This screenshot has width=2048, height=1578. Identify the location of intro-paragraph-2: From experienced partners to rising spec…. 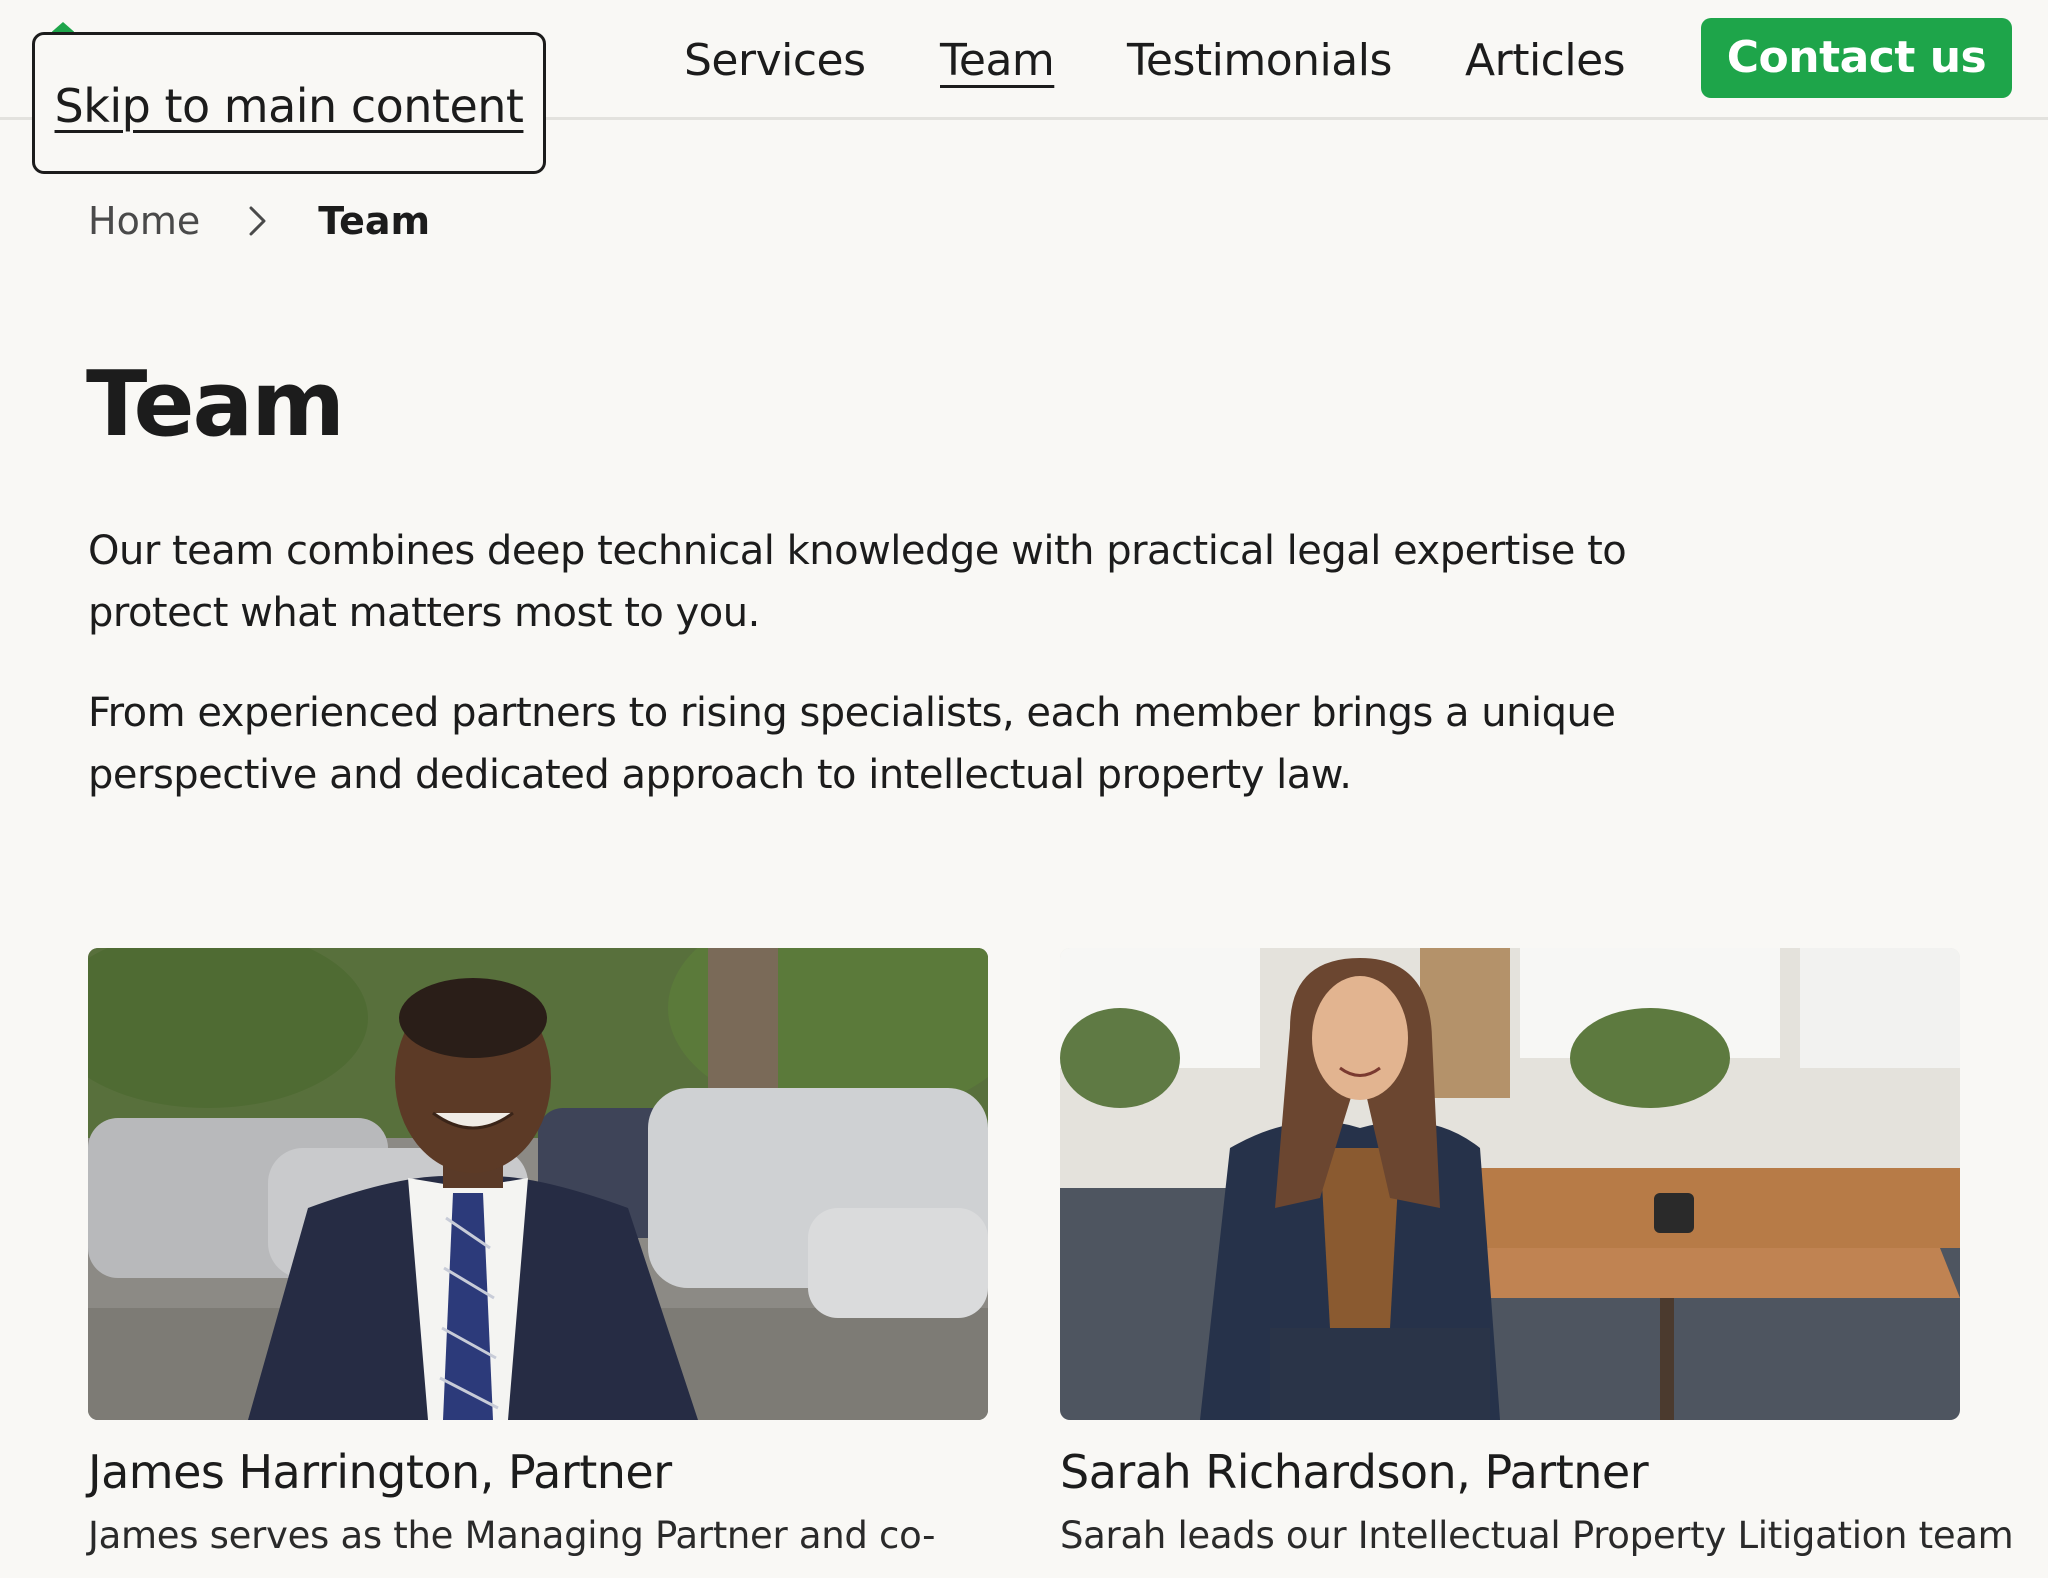
(852, 744).